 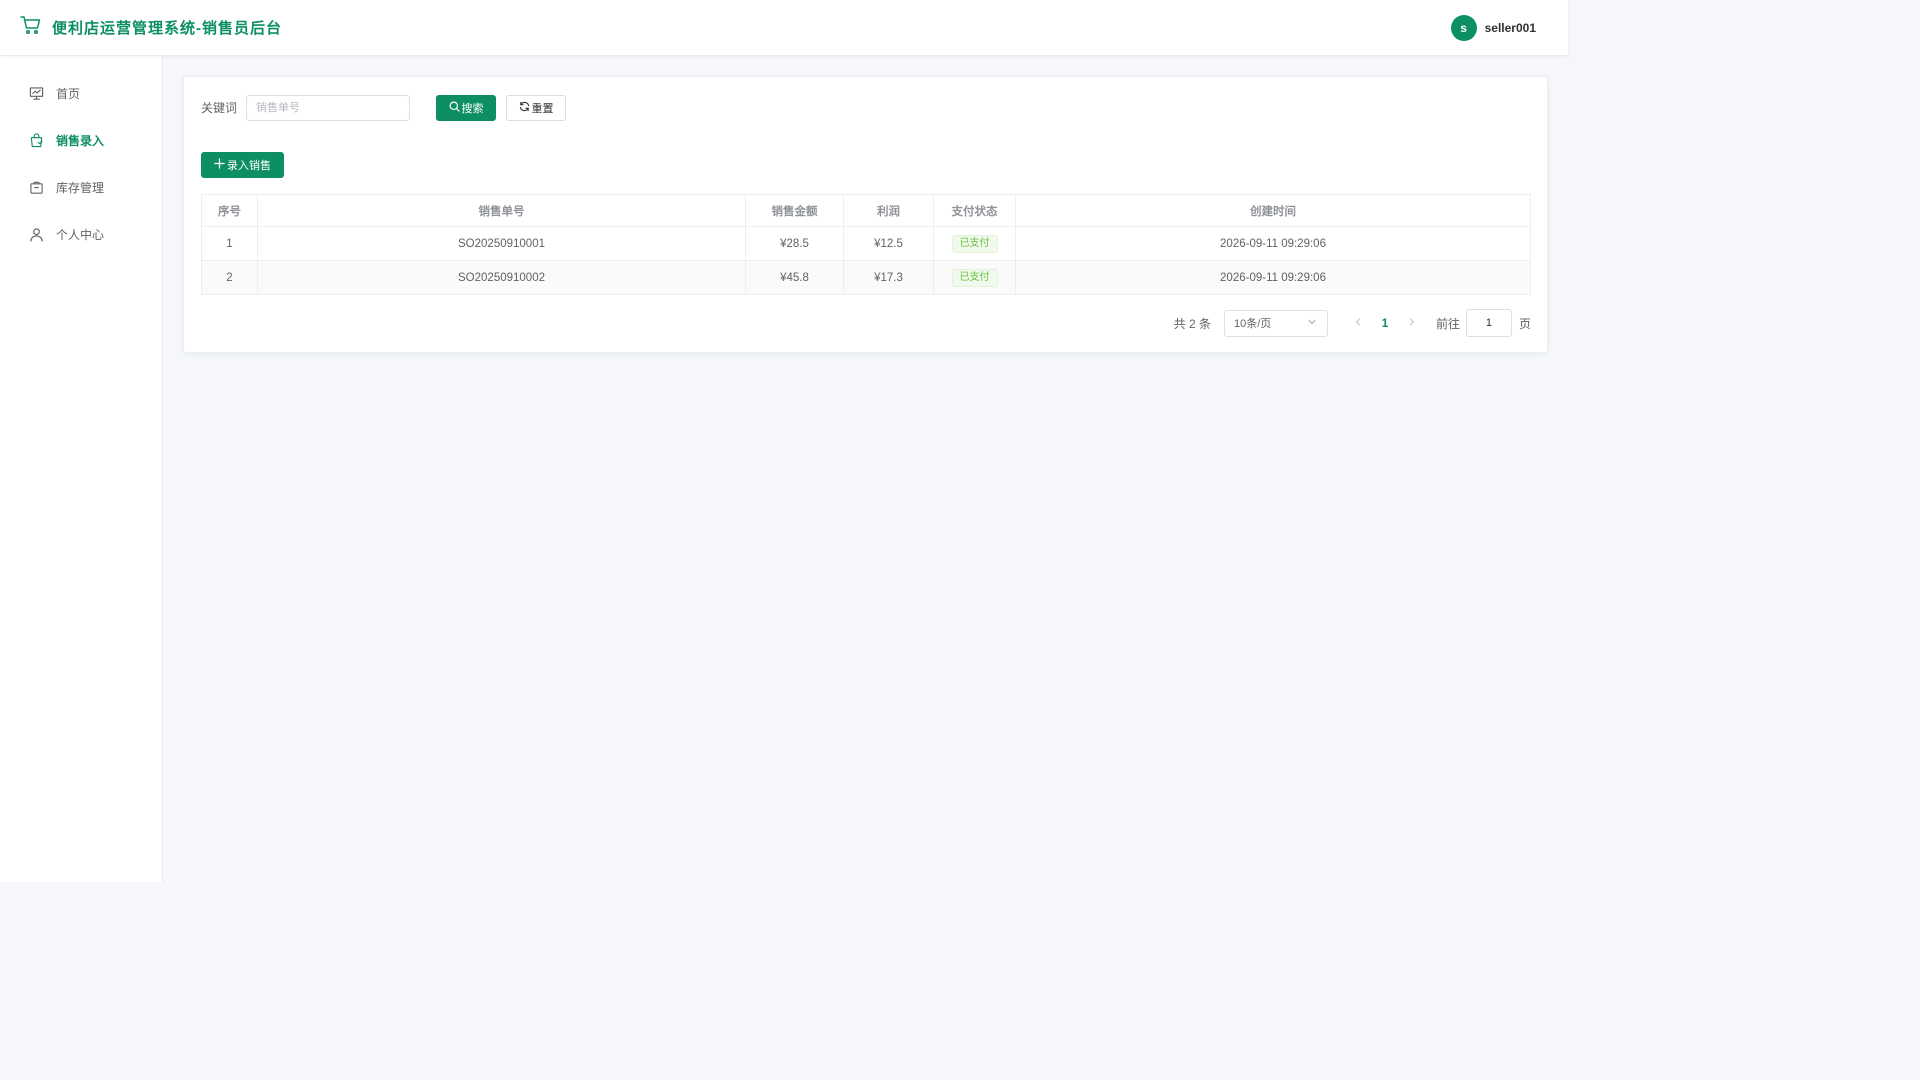 I want to click on pagination-total: 共 2 条, so click(x=1192, y=323).